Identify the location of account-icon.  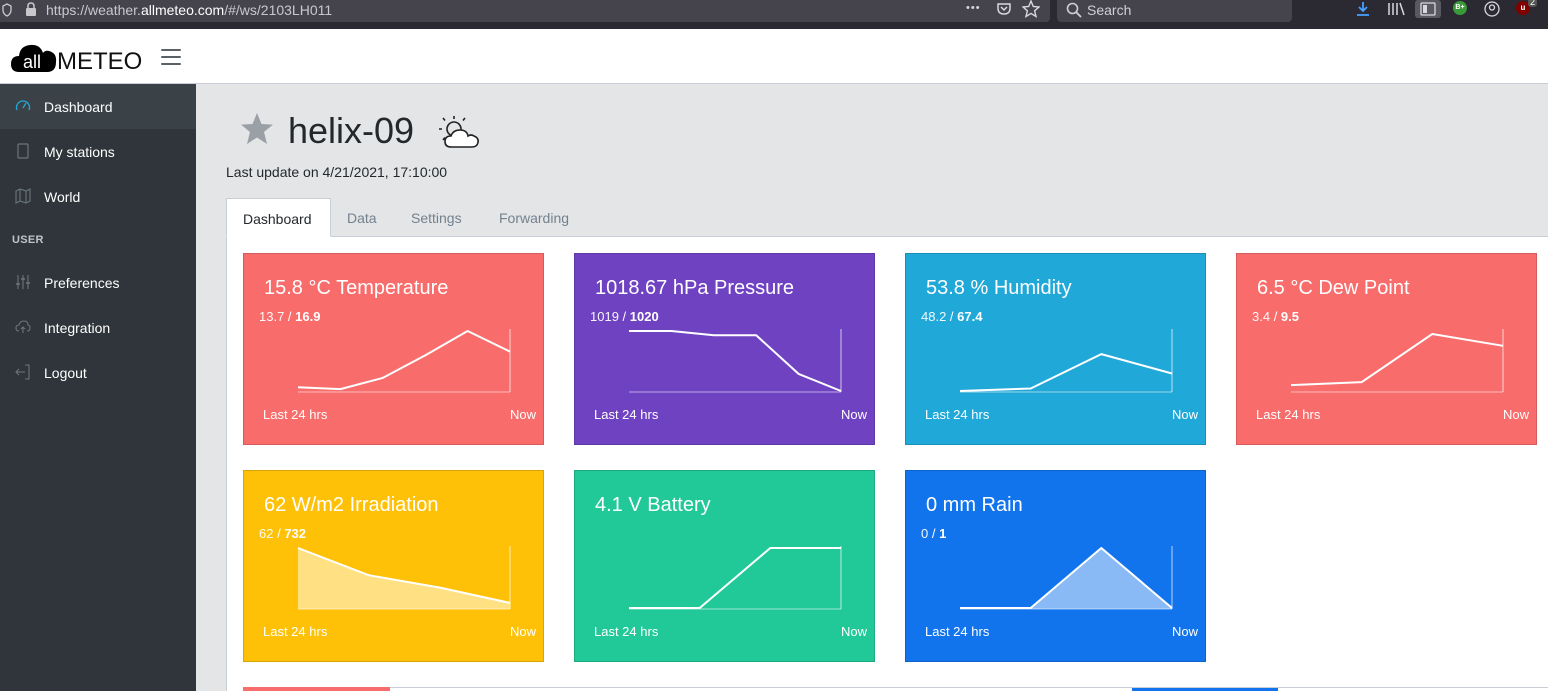
(1492, 9).